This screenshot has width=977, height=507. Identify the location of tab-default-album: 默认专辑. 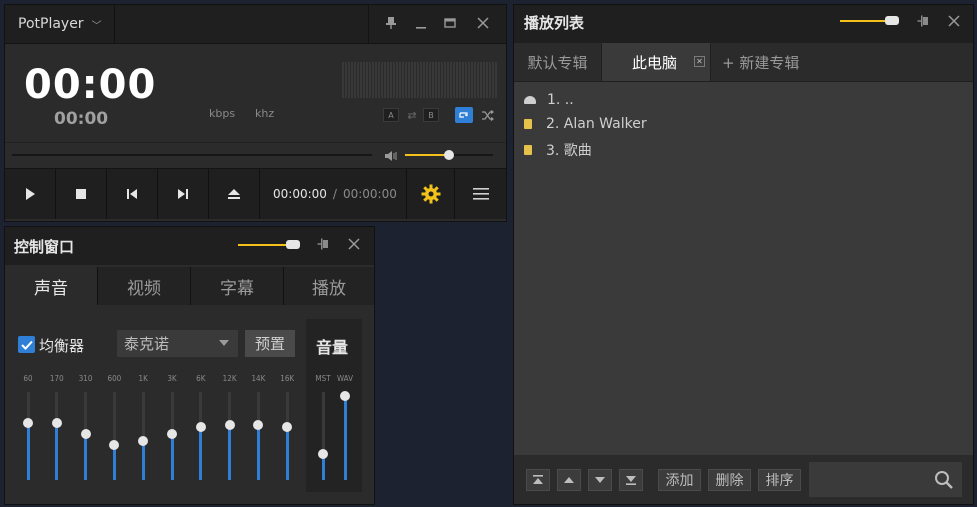
(558, 62).